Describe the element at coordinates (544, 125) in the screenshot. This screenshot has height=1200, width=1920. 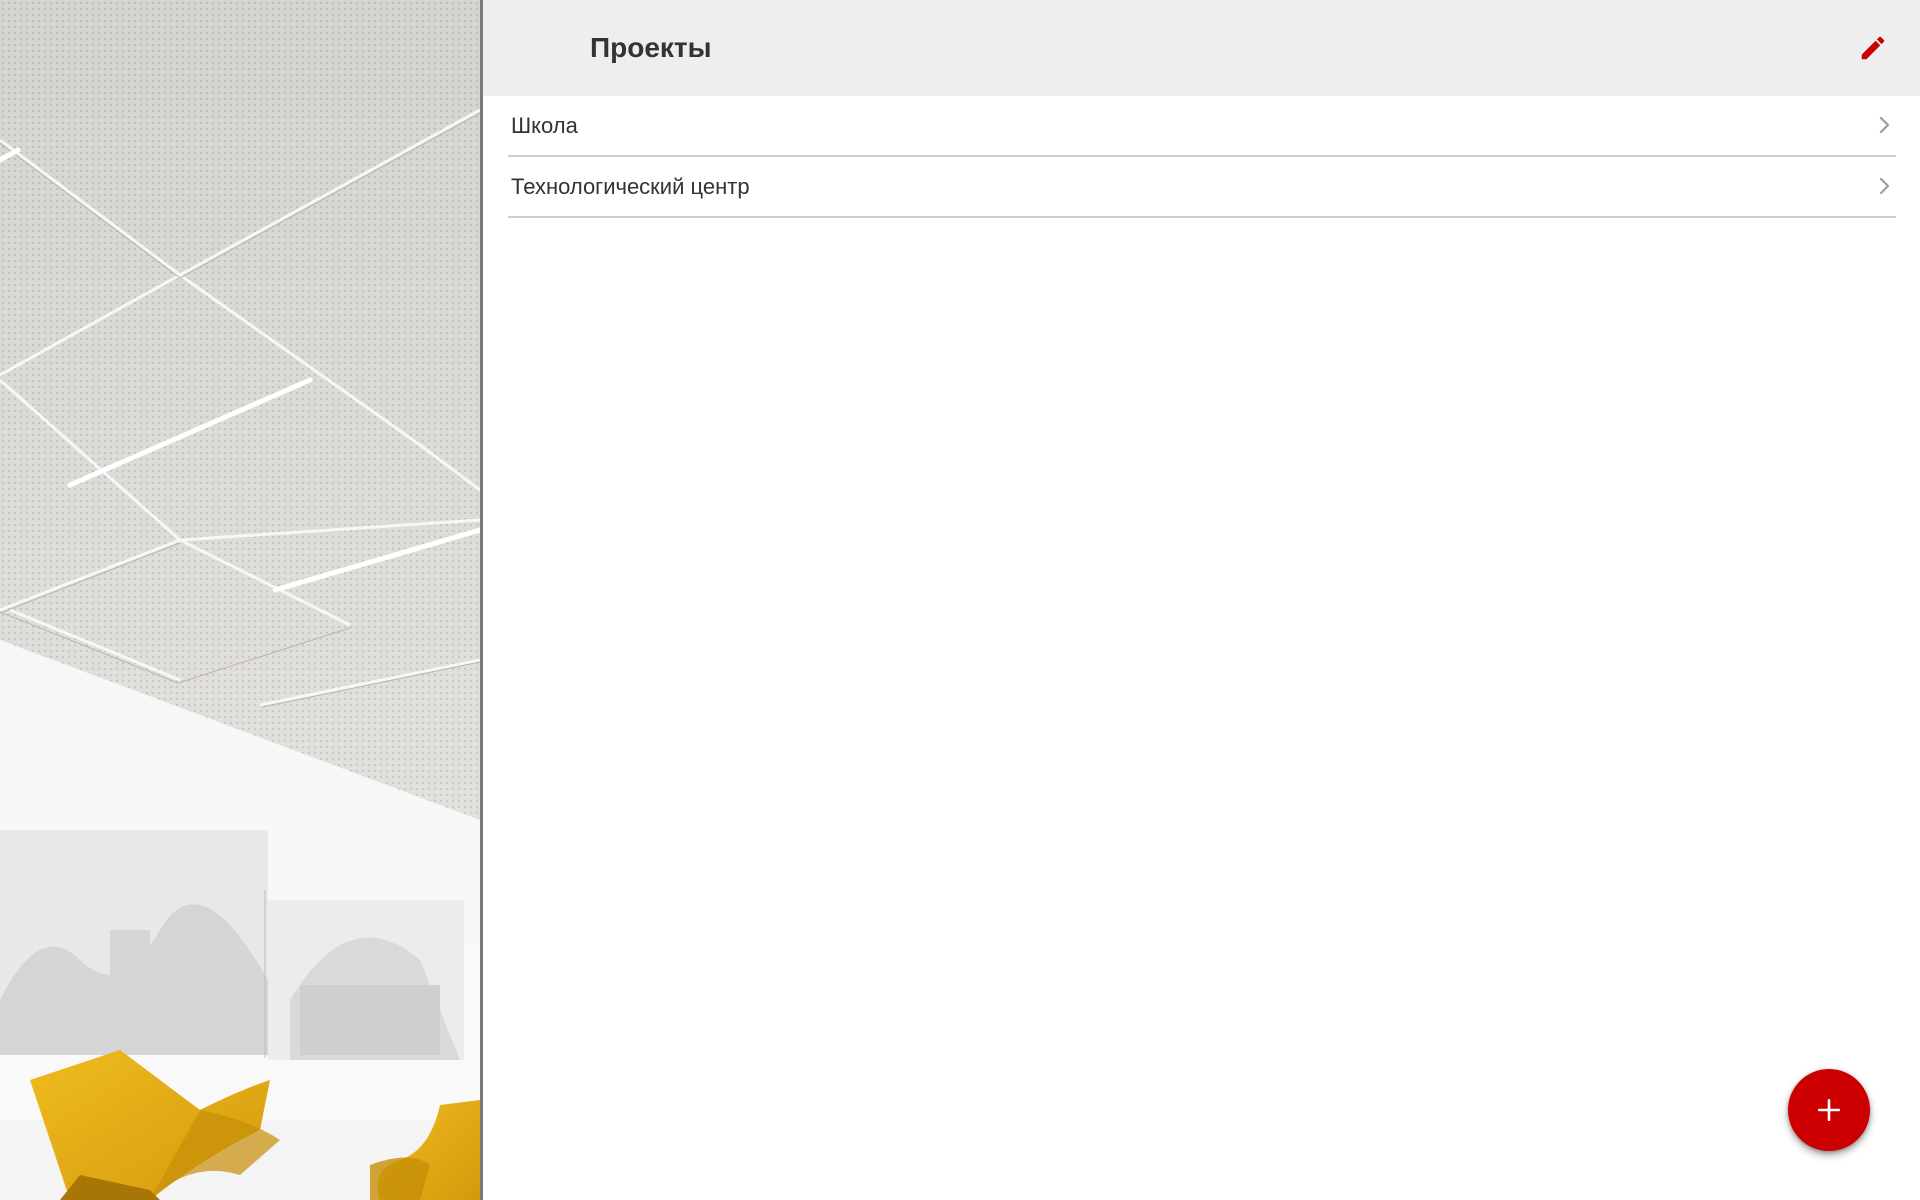
I see `project-label: Школа` at that location.